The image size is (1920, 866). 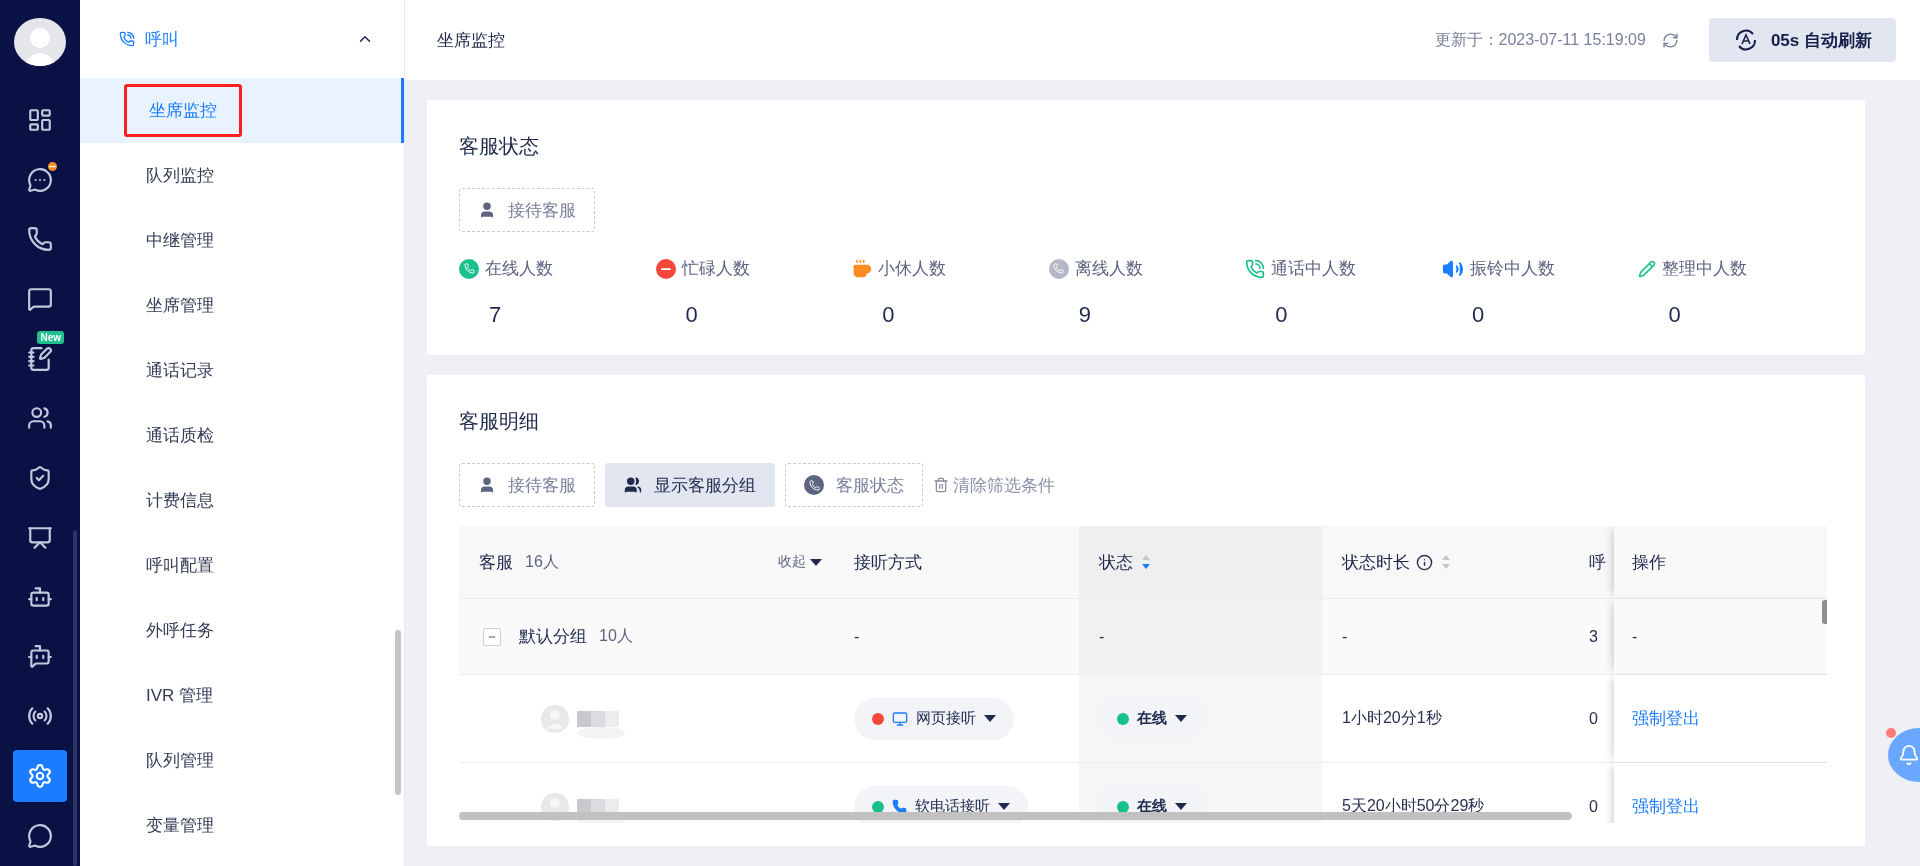 What do you see at coordinates (242, 39) in the screenshot?
I see `menu-group: 呼叫` at bounding box center [242, 39].